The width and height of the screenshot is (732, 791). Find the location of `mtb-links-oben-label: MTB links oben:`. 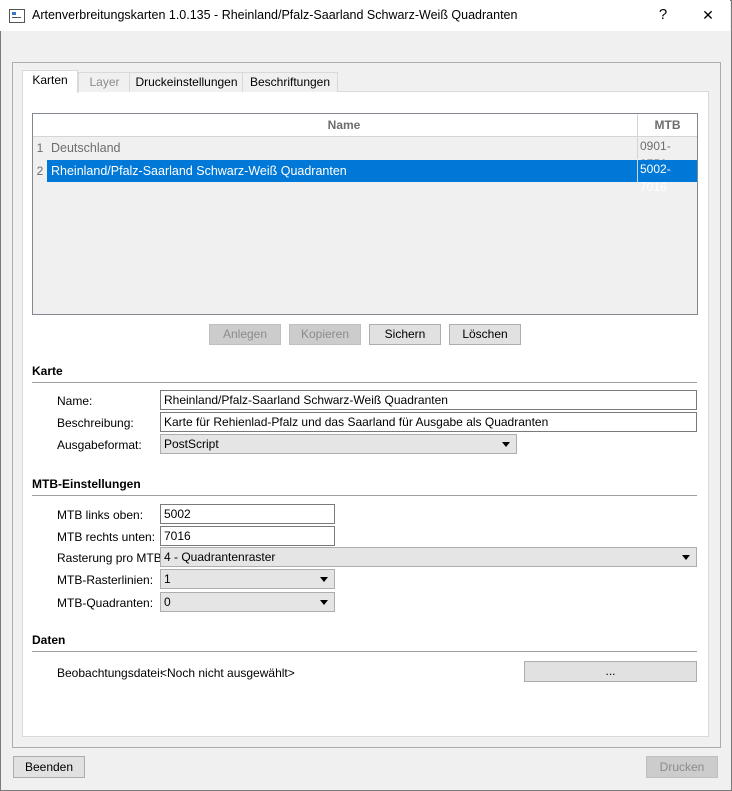

mtb-links-oben-label: MTB links oben: is located at coordinates (100, 515).